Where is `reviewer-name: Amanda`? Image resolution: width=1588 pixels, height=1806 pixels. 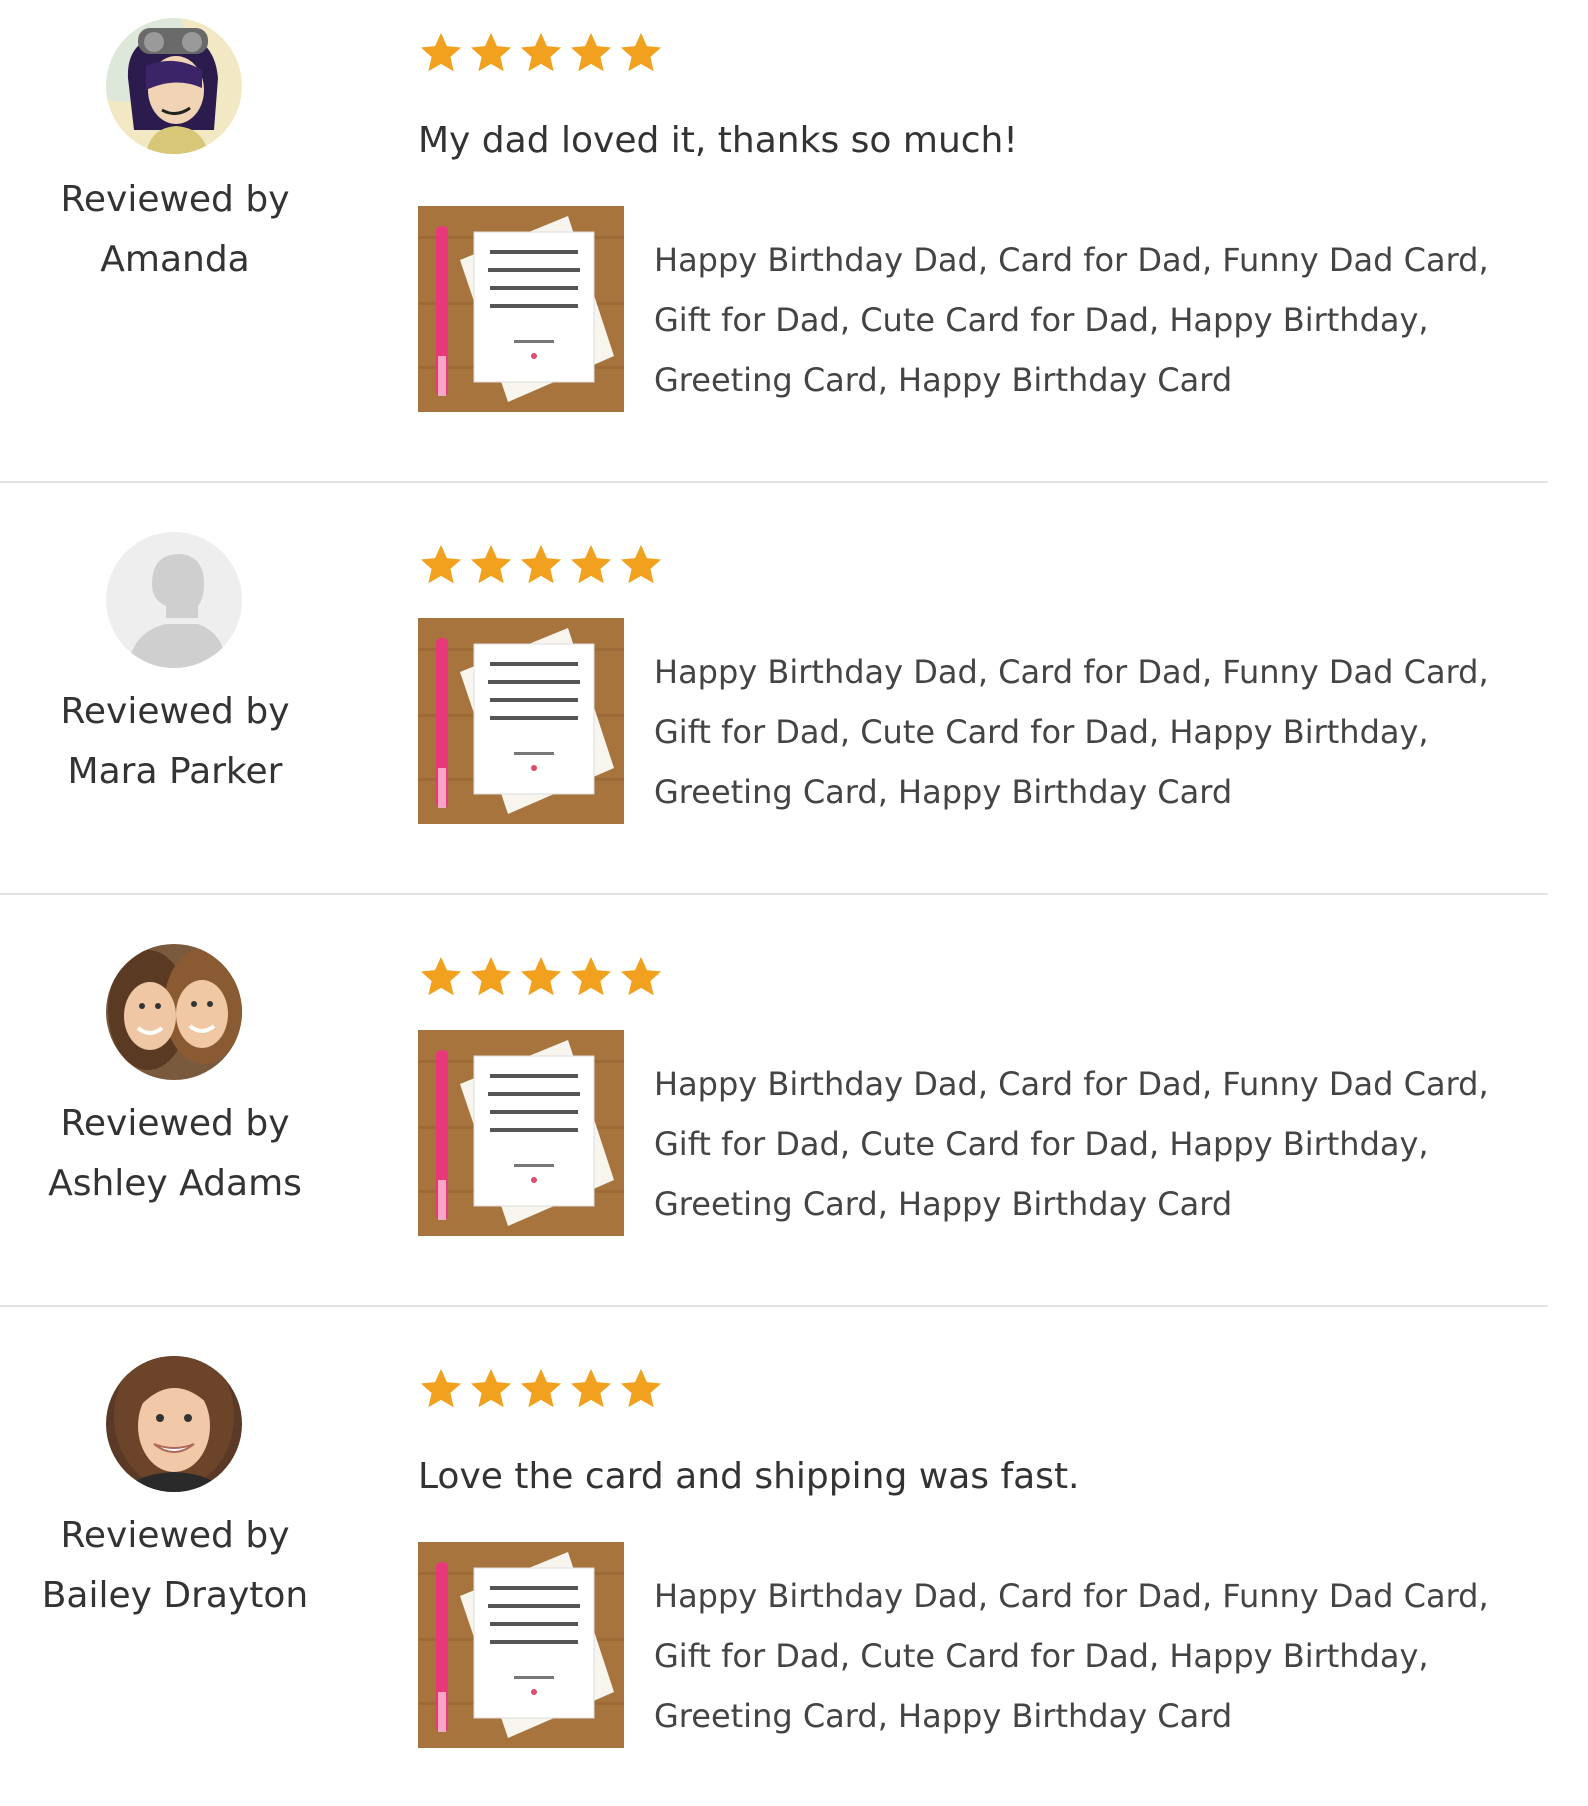
reviewer-name: Amanda is located at coordinates (175, 260).